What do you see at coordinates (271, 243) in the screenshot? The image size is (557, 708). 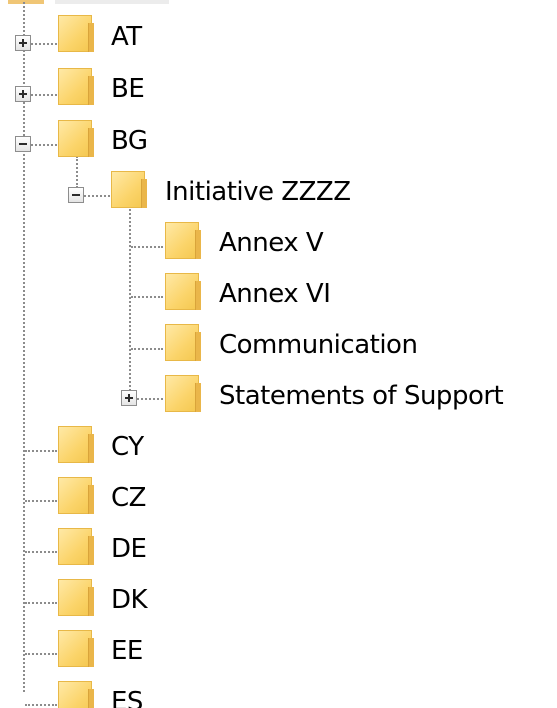 I see `node-label: Annex V` at bounding box center [271, 243].